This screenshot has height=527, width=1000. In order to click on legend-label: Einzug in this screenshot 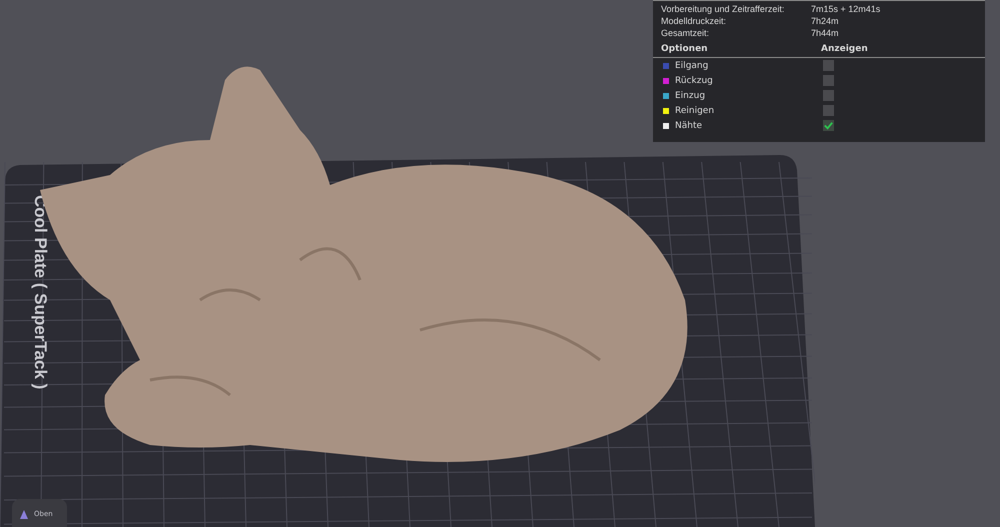, I will do `click(690, 95)`.